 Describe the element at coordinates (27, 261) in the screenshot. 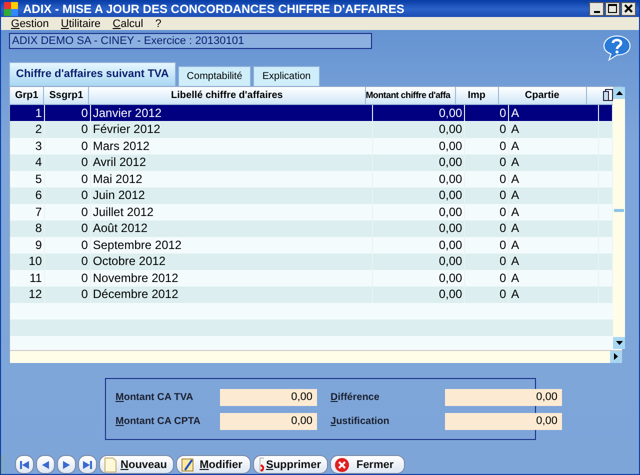

I see `table-cell: 10` at that location.